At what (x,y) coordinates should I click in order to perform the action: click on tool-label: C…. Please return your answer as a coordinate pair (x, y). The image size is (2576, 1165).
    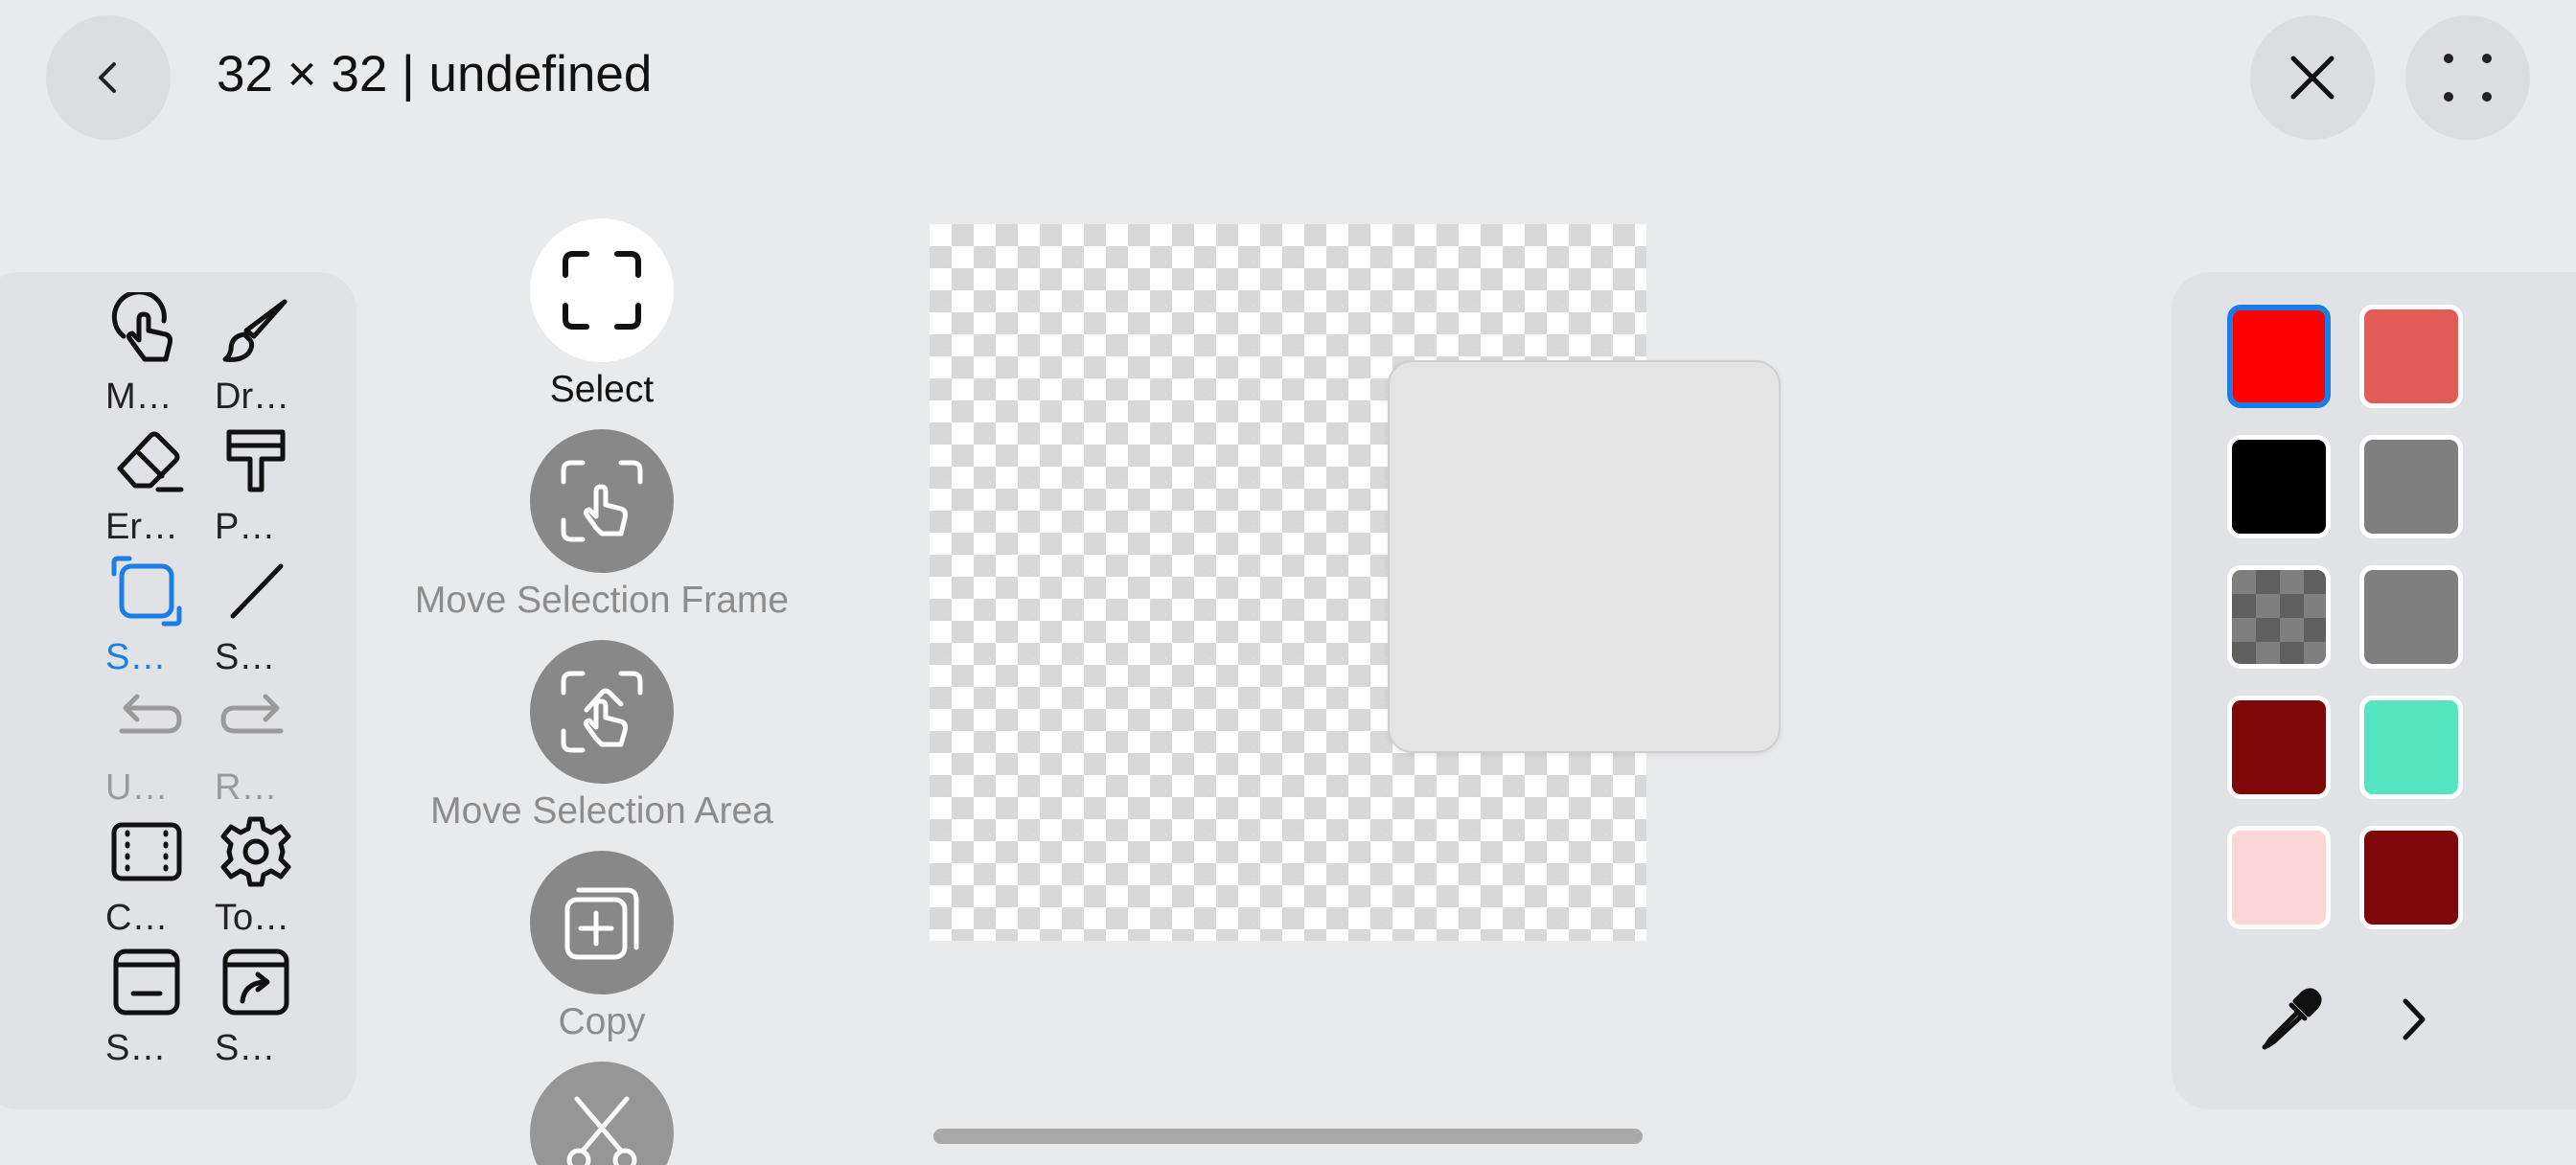
    Looking at the image, I should click on (137, 918).